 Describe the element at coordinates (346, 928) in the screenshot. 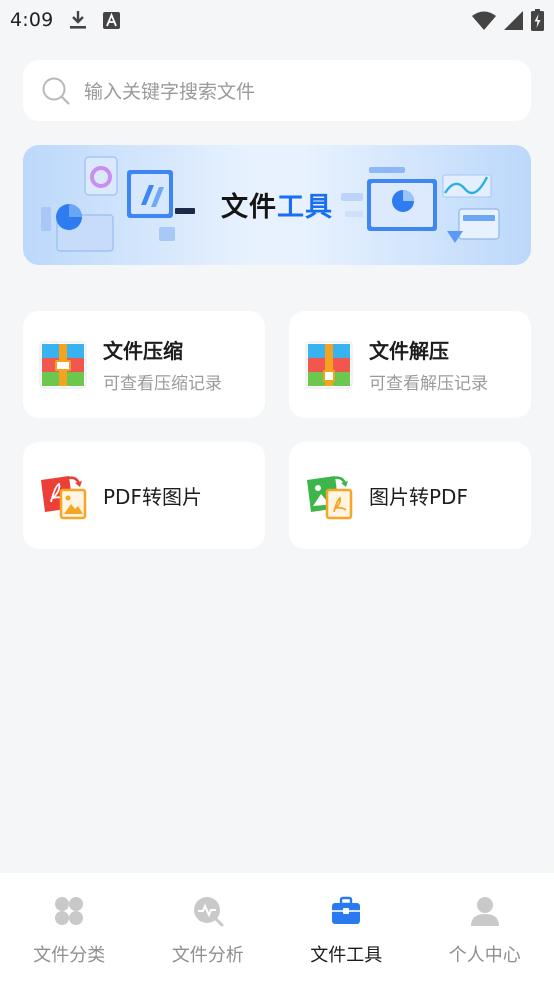

I see `nav-item-file-tools: 文件工具` at that location.